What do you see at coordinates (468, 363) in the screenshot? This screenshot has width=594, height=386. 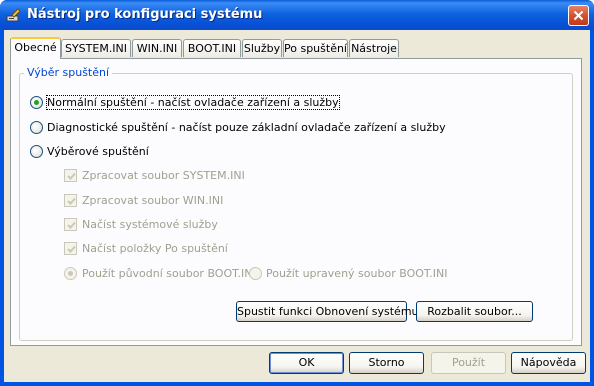 I see `apply-button: Použít` at bounding box center [468, 363].